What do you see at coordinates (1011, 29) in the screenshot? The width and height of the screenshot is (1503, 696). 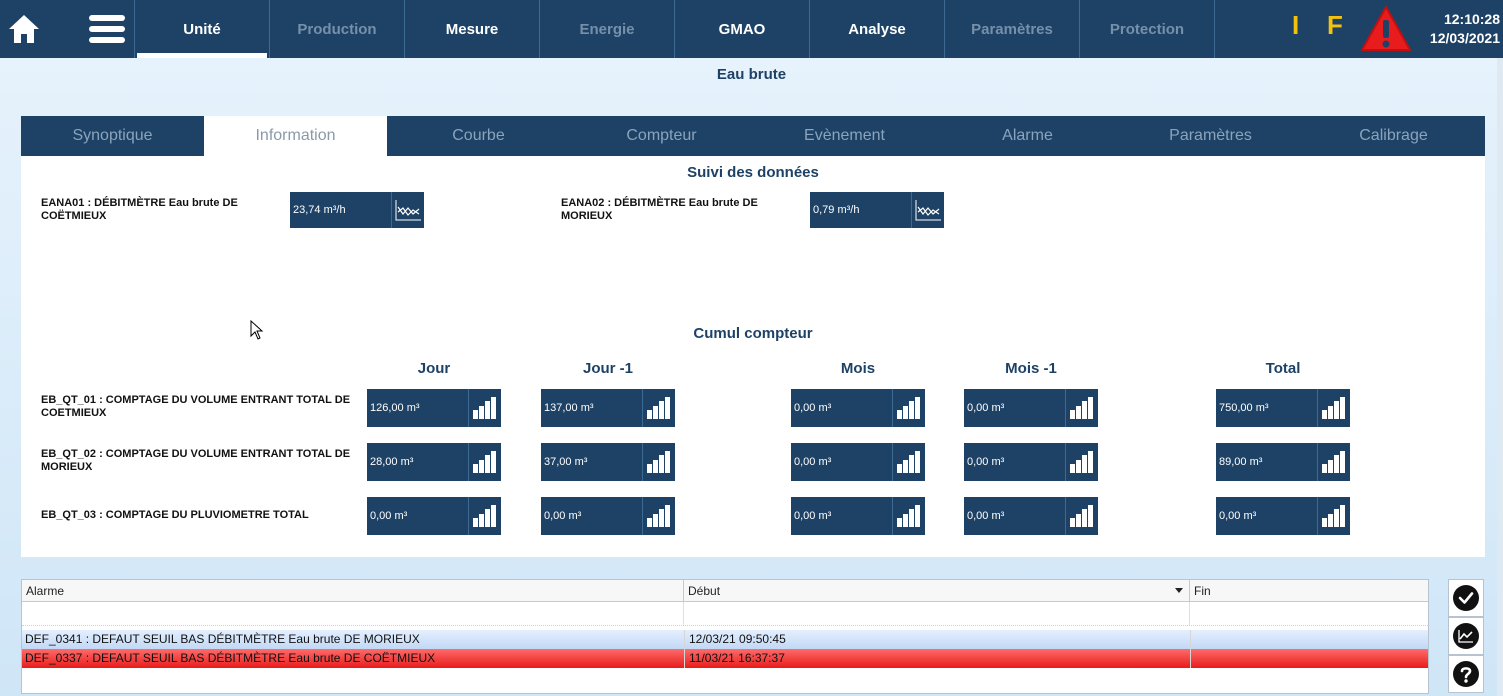 I see `nav-tab-parametres: Paramètres` at bounding box center [1011, 29].